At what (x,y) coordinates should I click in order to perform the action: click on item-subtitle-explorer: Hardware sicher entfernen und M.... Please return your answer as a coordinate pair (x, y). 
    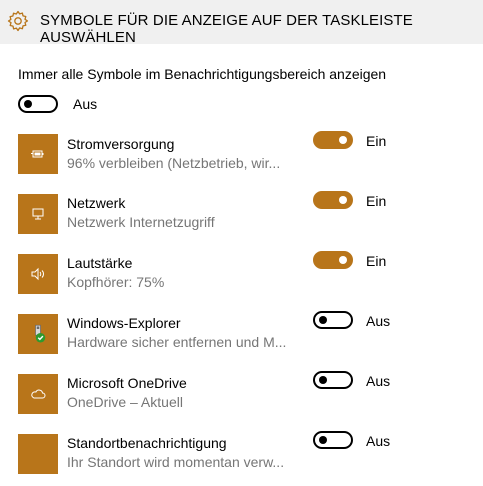
    Looking at the image, I should click on (177, 342).